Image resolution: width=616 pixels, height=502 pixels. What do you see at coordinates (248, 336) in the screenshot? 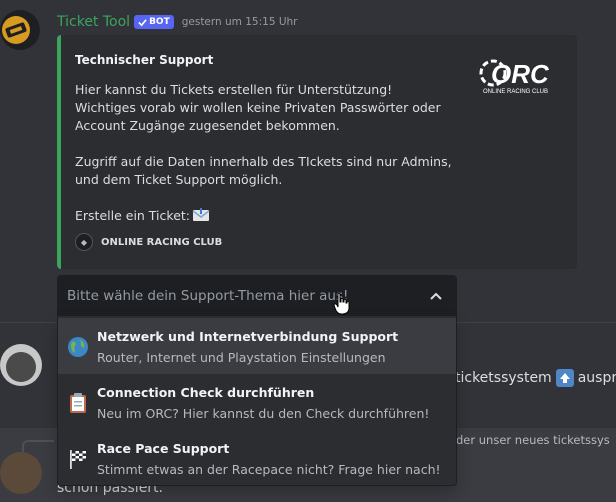
I see `option-label: Netzwerk und Internetverbindung Support` at bounding box center [248, 336].